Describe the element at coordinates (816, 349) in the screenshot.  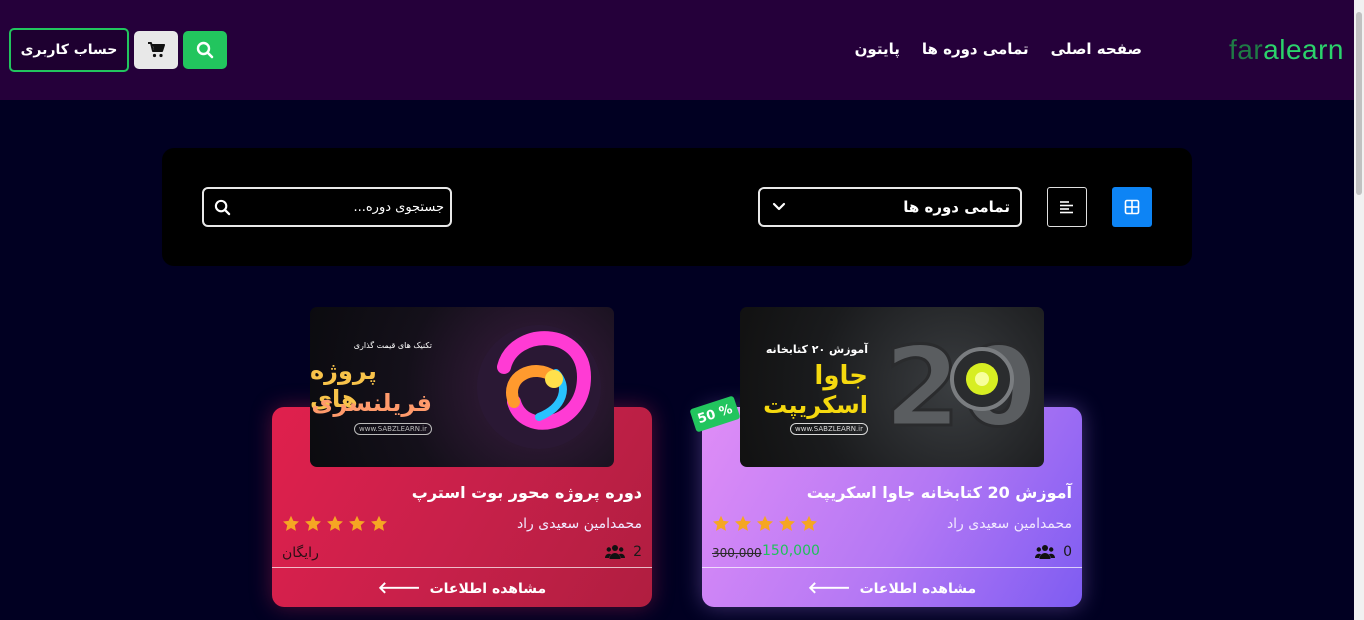
I see `thumb-caption: آموزش ۲۰ کتابخانه` at that location.